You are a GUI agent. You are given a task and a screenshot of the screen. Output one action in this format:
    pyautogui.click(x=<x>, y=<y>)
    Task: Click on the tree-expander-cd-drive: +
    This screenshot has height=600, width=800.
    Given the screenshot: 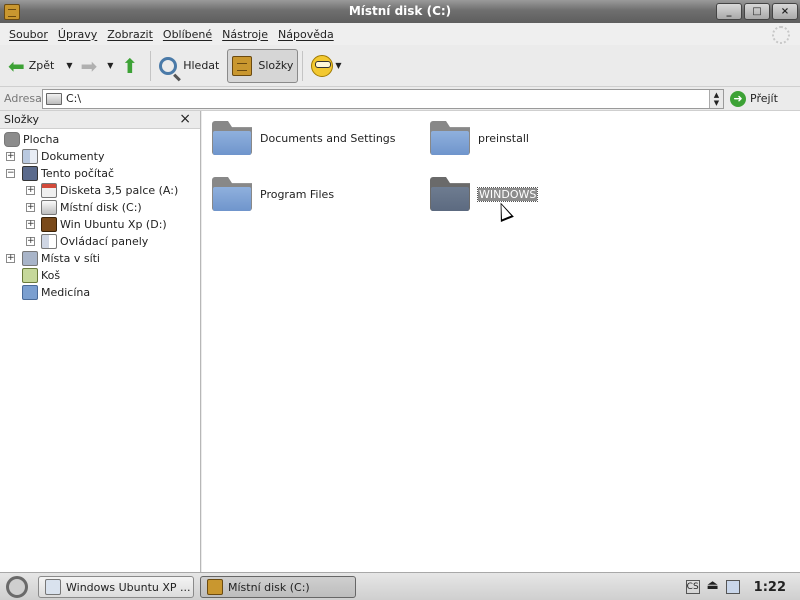 What is the action you would take?
    pyautogui.click(x=30, y=224)
    